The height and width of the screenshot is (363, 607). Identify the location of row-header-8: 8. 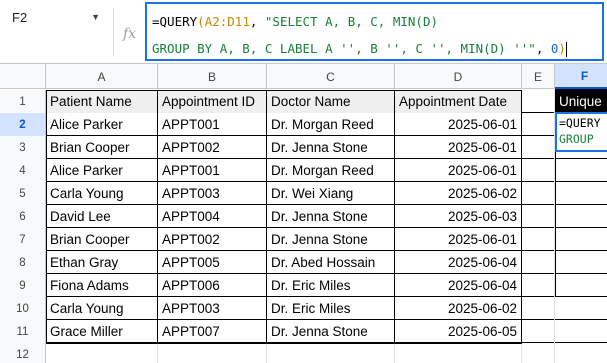
(23, 262).